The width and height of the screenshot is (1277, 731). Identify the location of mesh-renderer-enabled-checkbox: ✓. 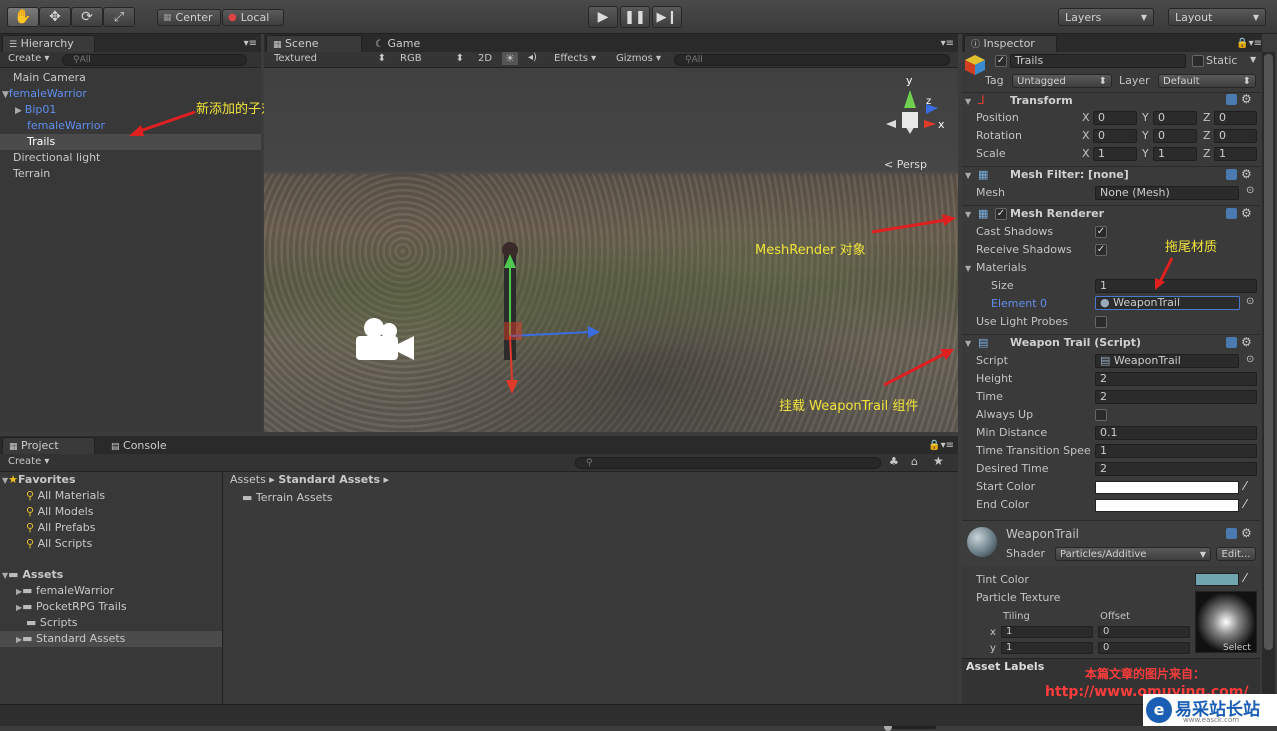
(1001, 214).